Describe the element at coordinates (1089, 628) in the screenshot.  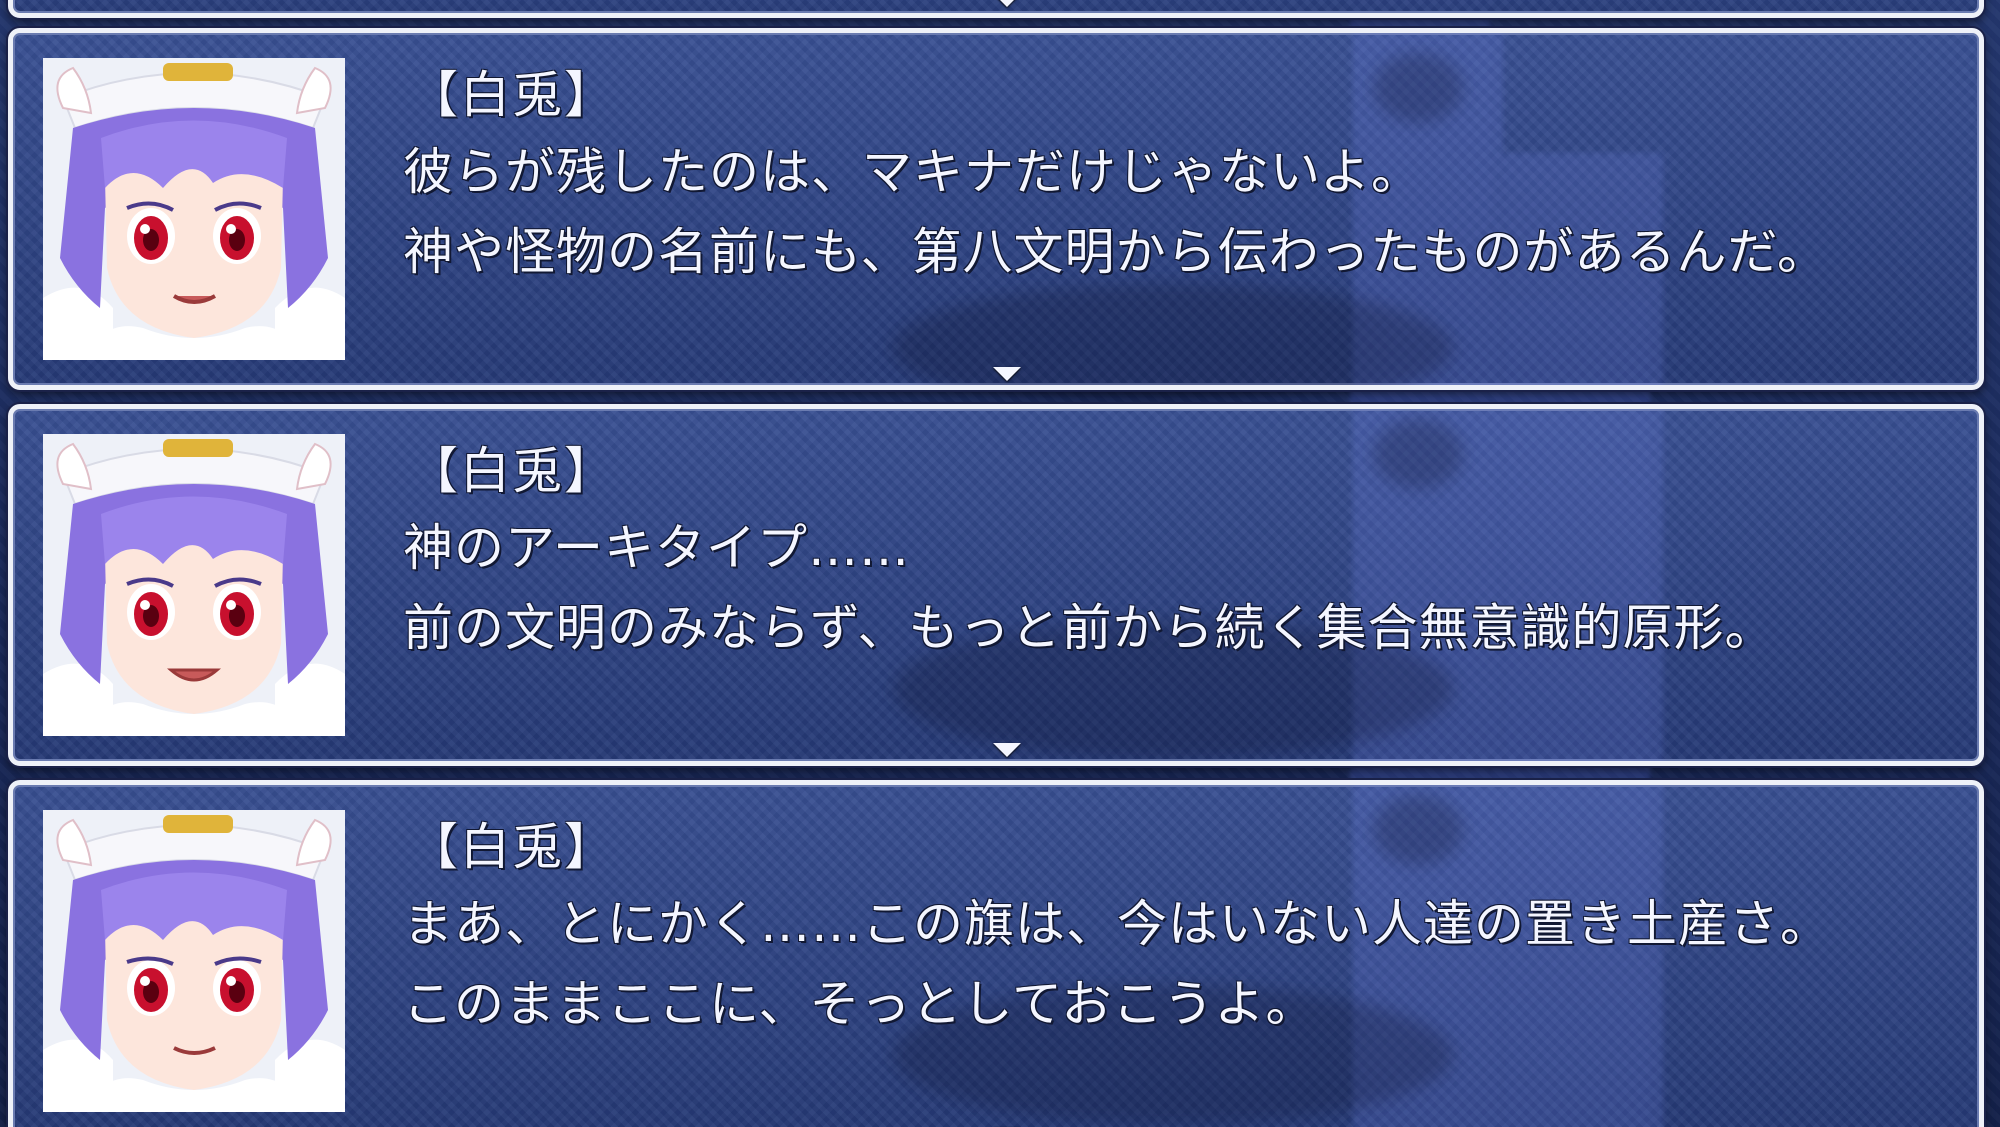
I see `dialogue-line-2: 前の文明のみならず、もっと前から続く集合無意識的原形。` at that location.